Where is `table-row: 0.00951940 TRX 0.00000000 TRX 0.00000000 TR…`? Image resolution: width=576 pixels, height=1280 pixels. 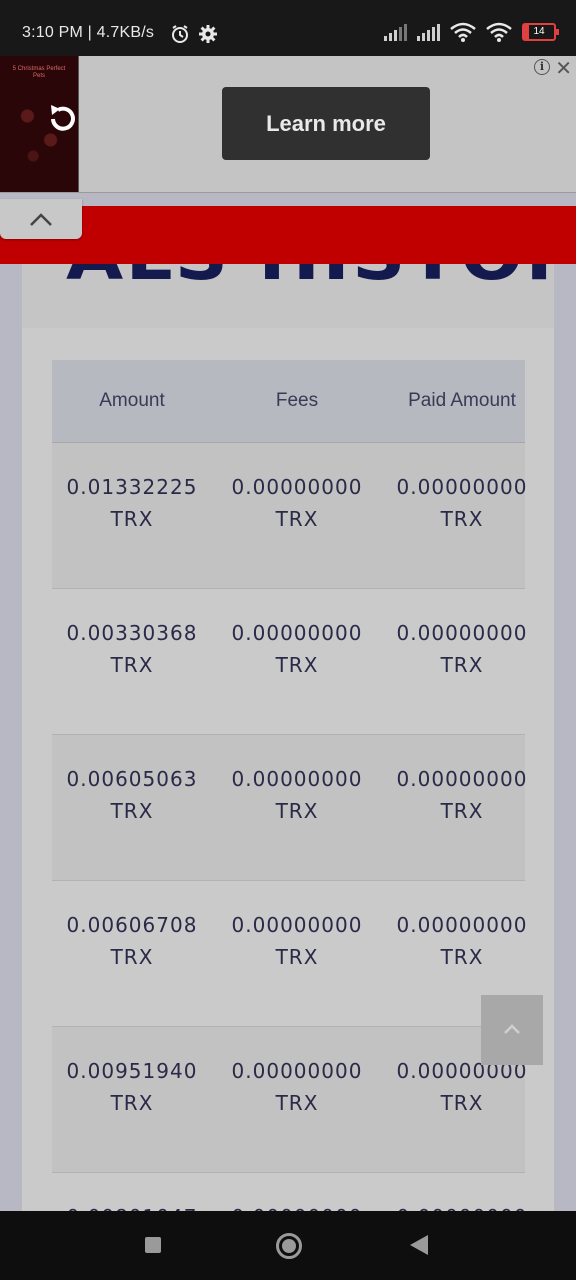 table-row: 0.00951940 TRX 0.00000000 TRX 0.00000000 TR… is located at coordinates (289, 1100).